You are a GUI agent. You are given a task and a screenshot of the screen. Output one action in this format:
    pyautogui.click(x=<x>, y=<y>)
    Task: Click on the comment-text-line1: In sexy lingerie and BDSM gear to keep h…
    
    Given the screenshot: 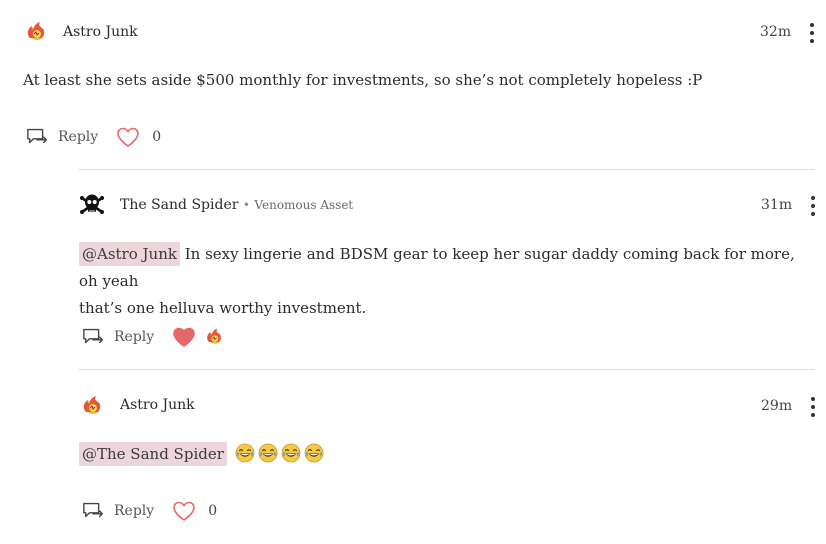 What is the action you would take?
    pyautogui.click(x=437, y=267)
    